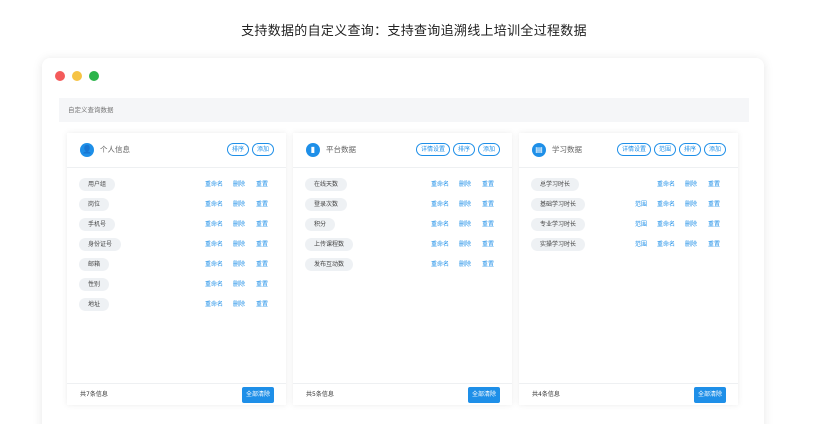 The width and height of the screenshot is (828, 424). I want to click on panel-footer: 共5条信息 全部清除, so click(402, 394).